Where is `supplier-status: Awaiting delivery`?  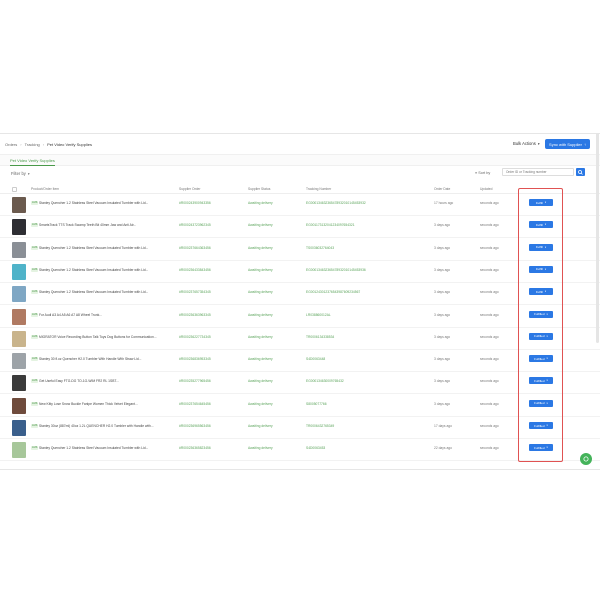
supplier-status: Awaiting delivery is located at coordinates (260, 336).